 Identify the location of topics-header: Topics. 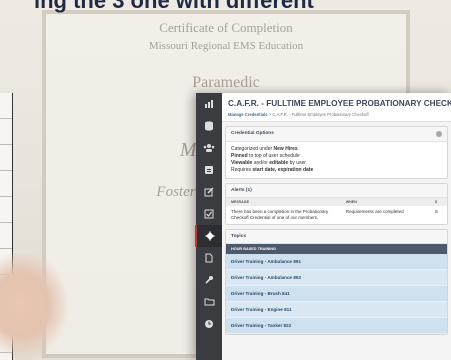
(336, 237).